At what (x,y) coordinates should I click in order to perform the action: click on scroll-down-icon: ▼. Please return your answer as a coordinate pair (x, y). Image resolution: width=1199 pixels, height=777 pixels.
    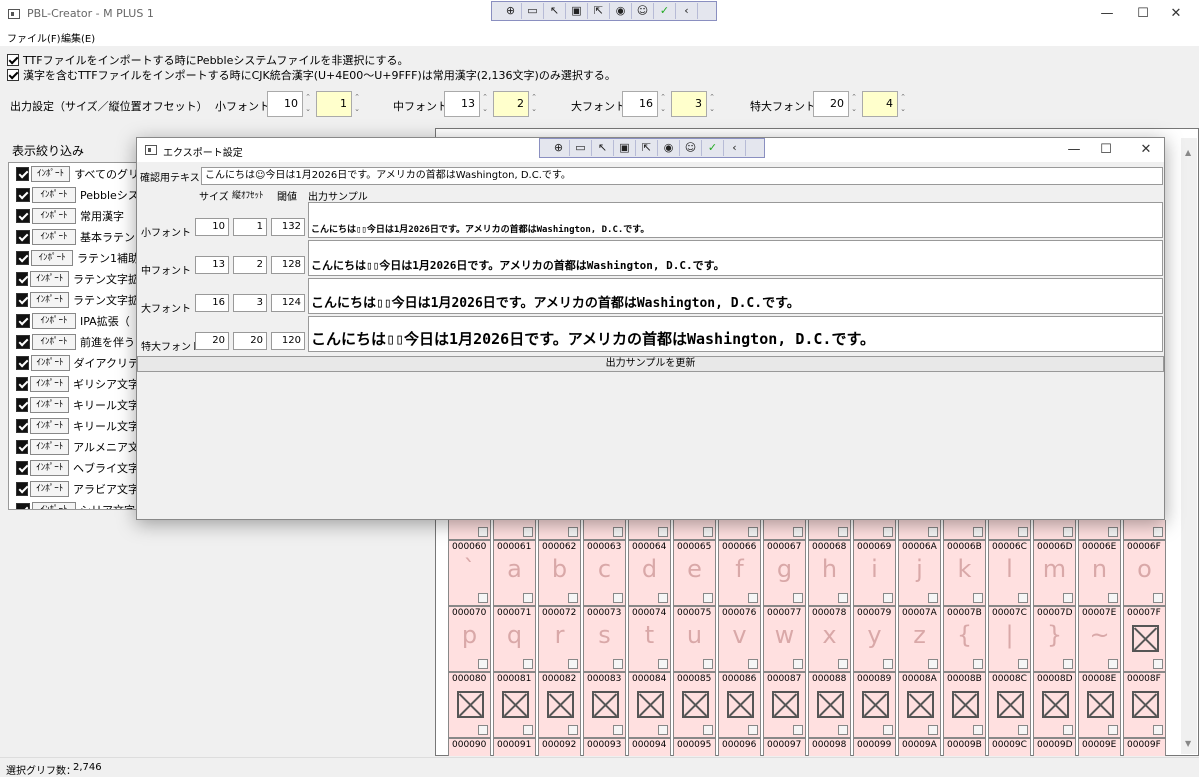
    Looking at the image, I should click on (1188, 743).